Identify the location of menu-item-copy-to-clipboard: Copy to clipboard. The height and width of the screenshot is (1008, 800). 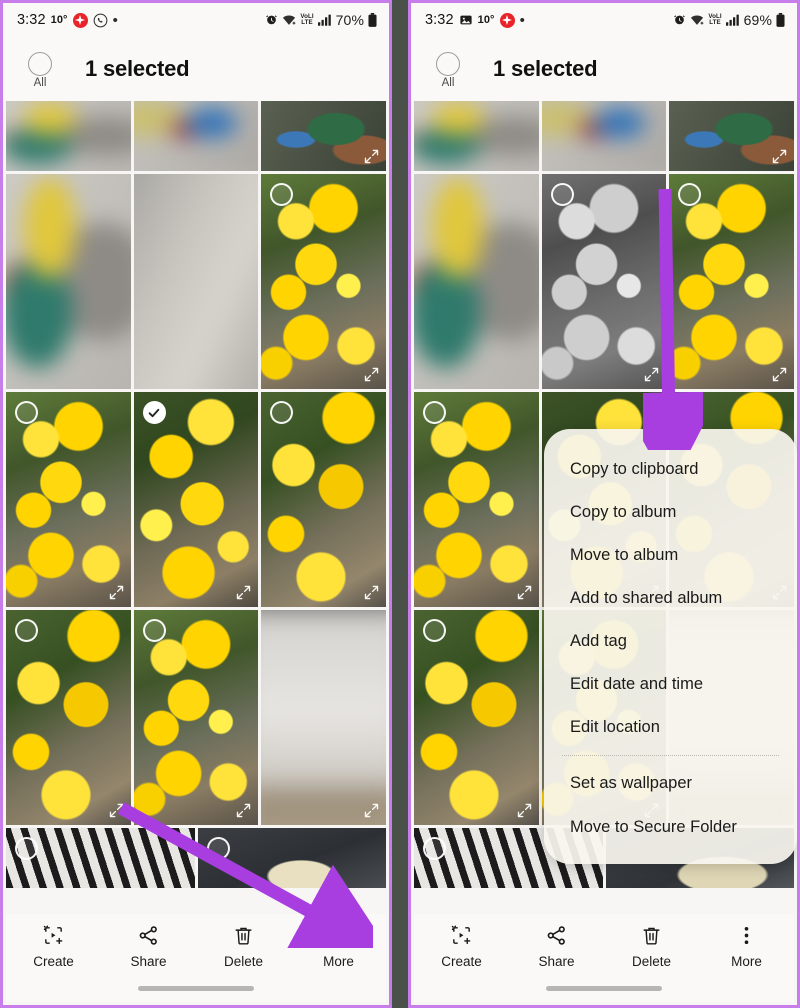
(670, 468).